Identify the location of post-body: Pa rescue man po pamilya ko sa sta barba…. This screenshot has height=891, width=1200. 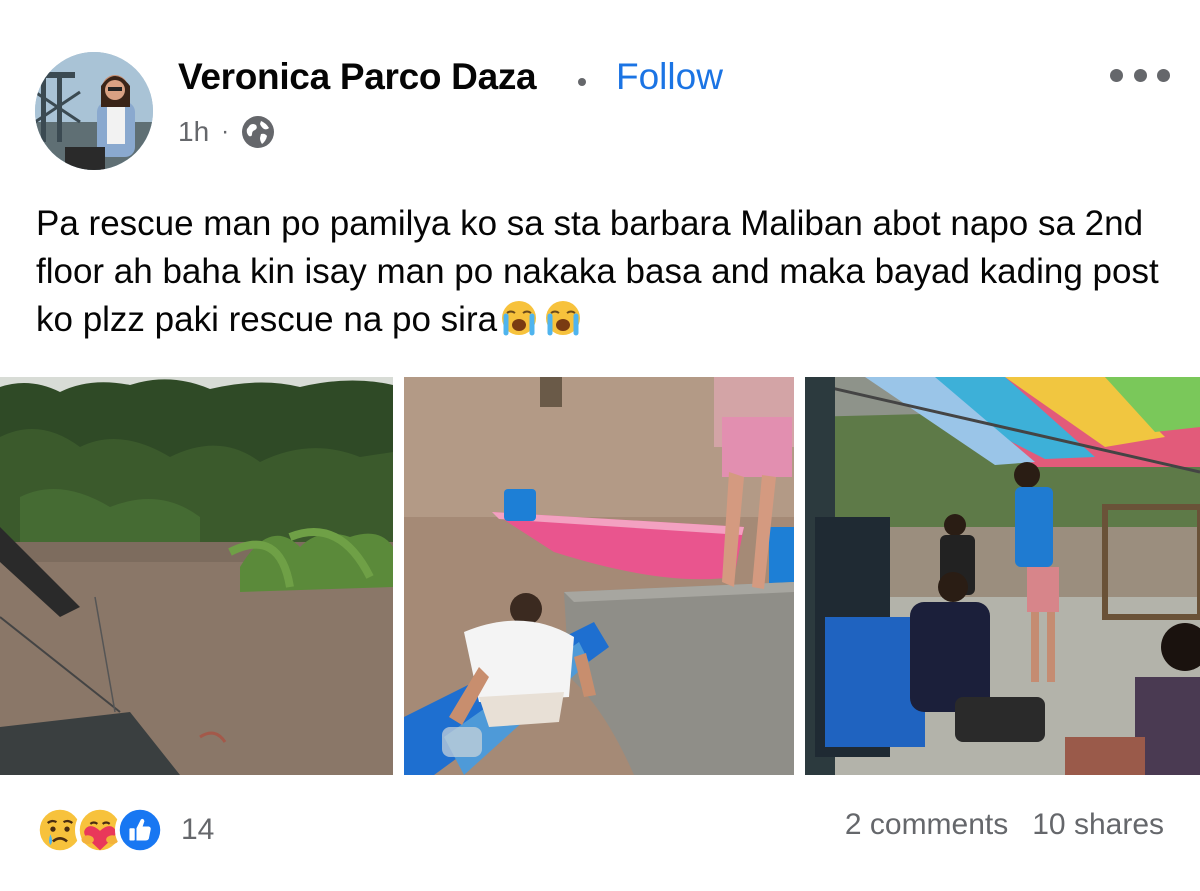
(597, 271).